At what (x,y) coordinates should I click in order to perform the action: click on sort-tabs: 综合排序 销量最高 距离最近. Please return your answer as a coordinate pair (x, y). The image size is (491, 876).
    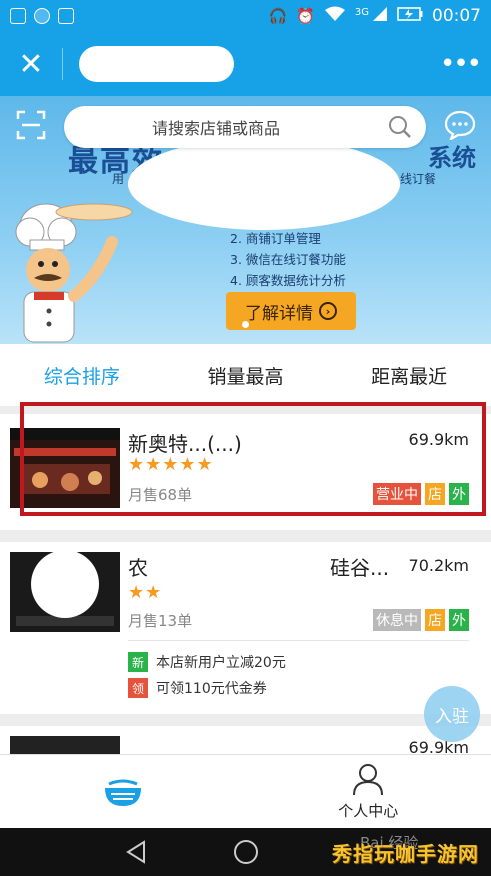
    Looking at the image, I should click on (245, 375).